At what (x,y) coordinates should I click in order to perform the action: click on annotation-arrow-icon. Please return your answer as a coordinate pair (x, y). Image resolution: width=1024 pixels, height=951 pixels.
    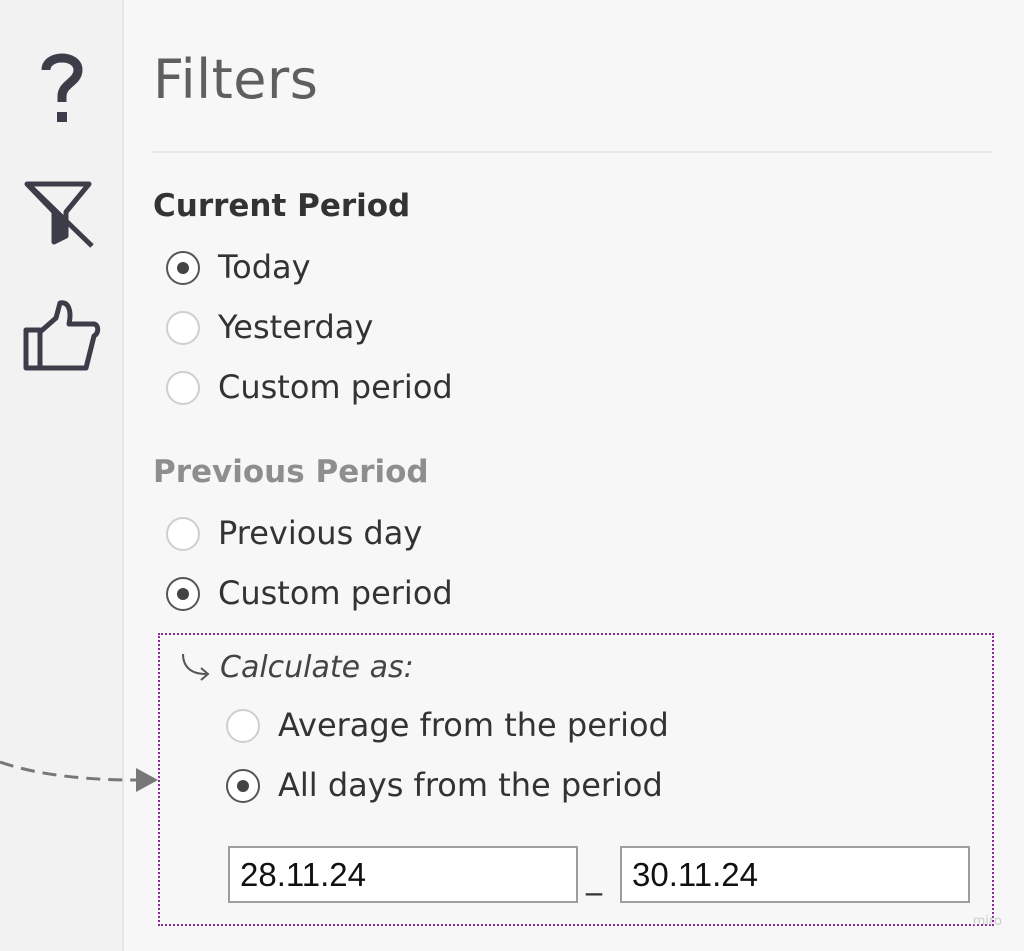
    Looking at the image, I should click on (79, 776).